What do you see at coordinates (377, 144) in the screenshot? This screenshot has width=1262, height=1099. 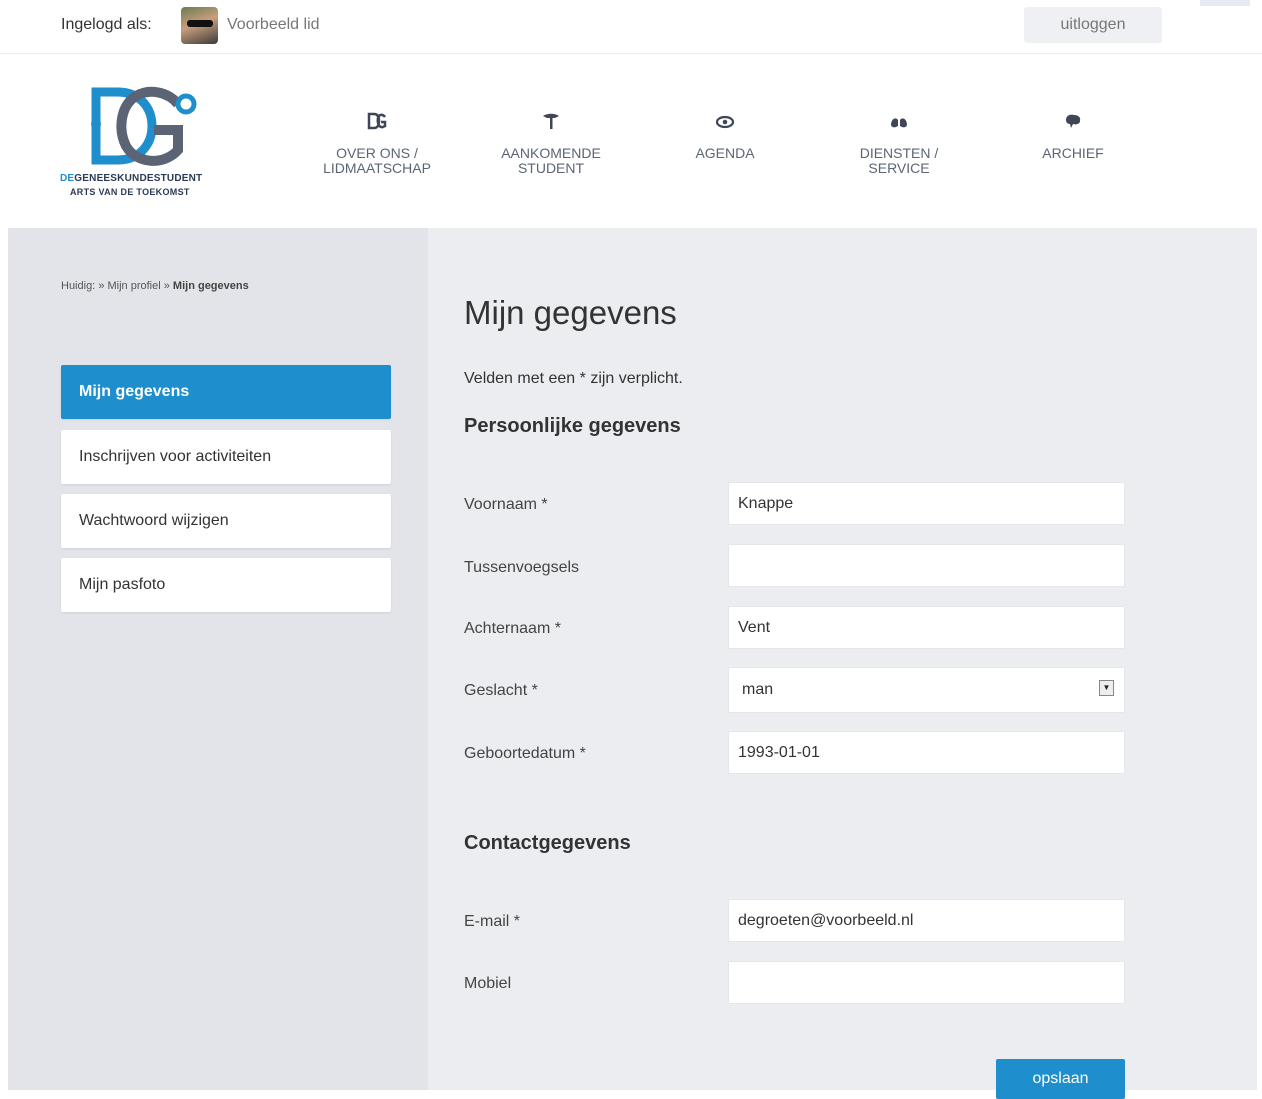 I see `nav-item-over-ons: OVER ONS / LIDMAATSCHAP` at bounding box center [377, 144].